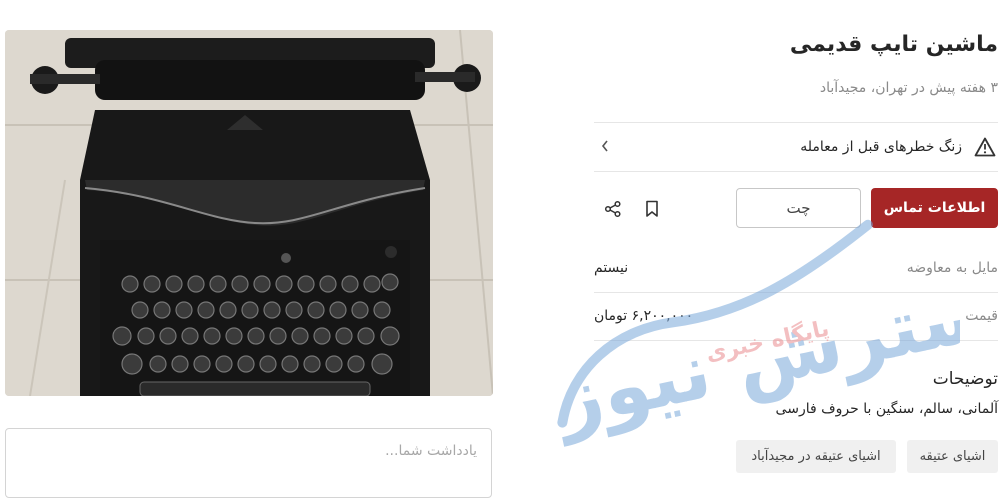 Image resolution: width=1003 pixels, height=498 pixels. Describe the element at coordinates (952, 268) in the screenshot. I see `attribute-key: مایل به معاوضه` at that location.